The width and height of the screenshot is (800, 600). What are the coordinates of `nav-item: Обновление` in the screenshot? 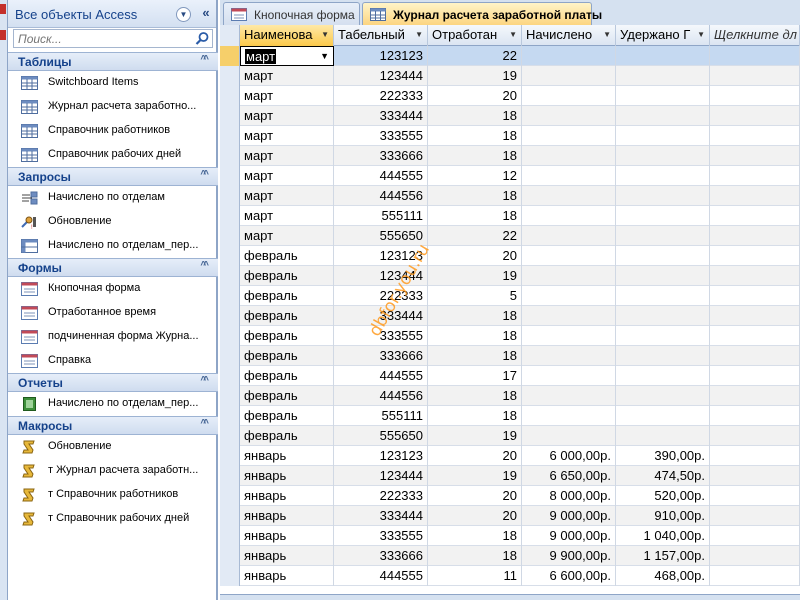 It's located at (113, 447).